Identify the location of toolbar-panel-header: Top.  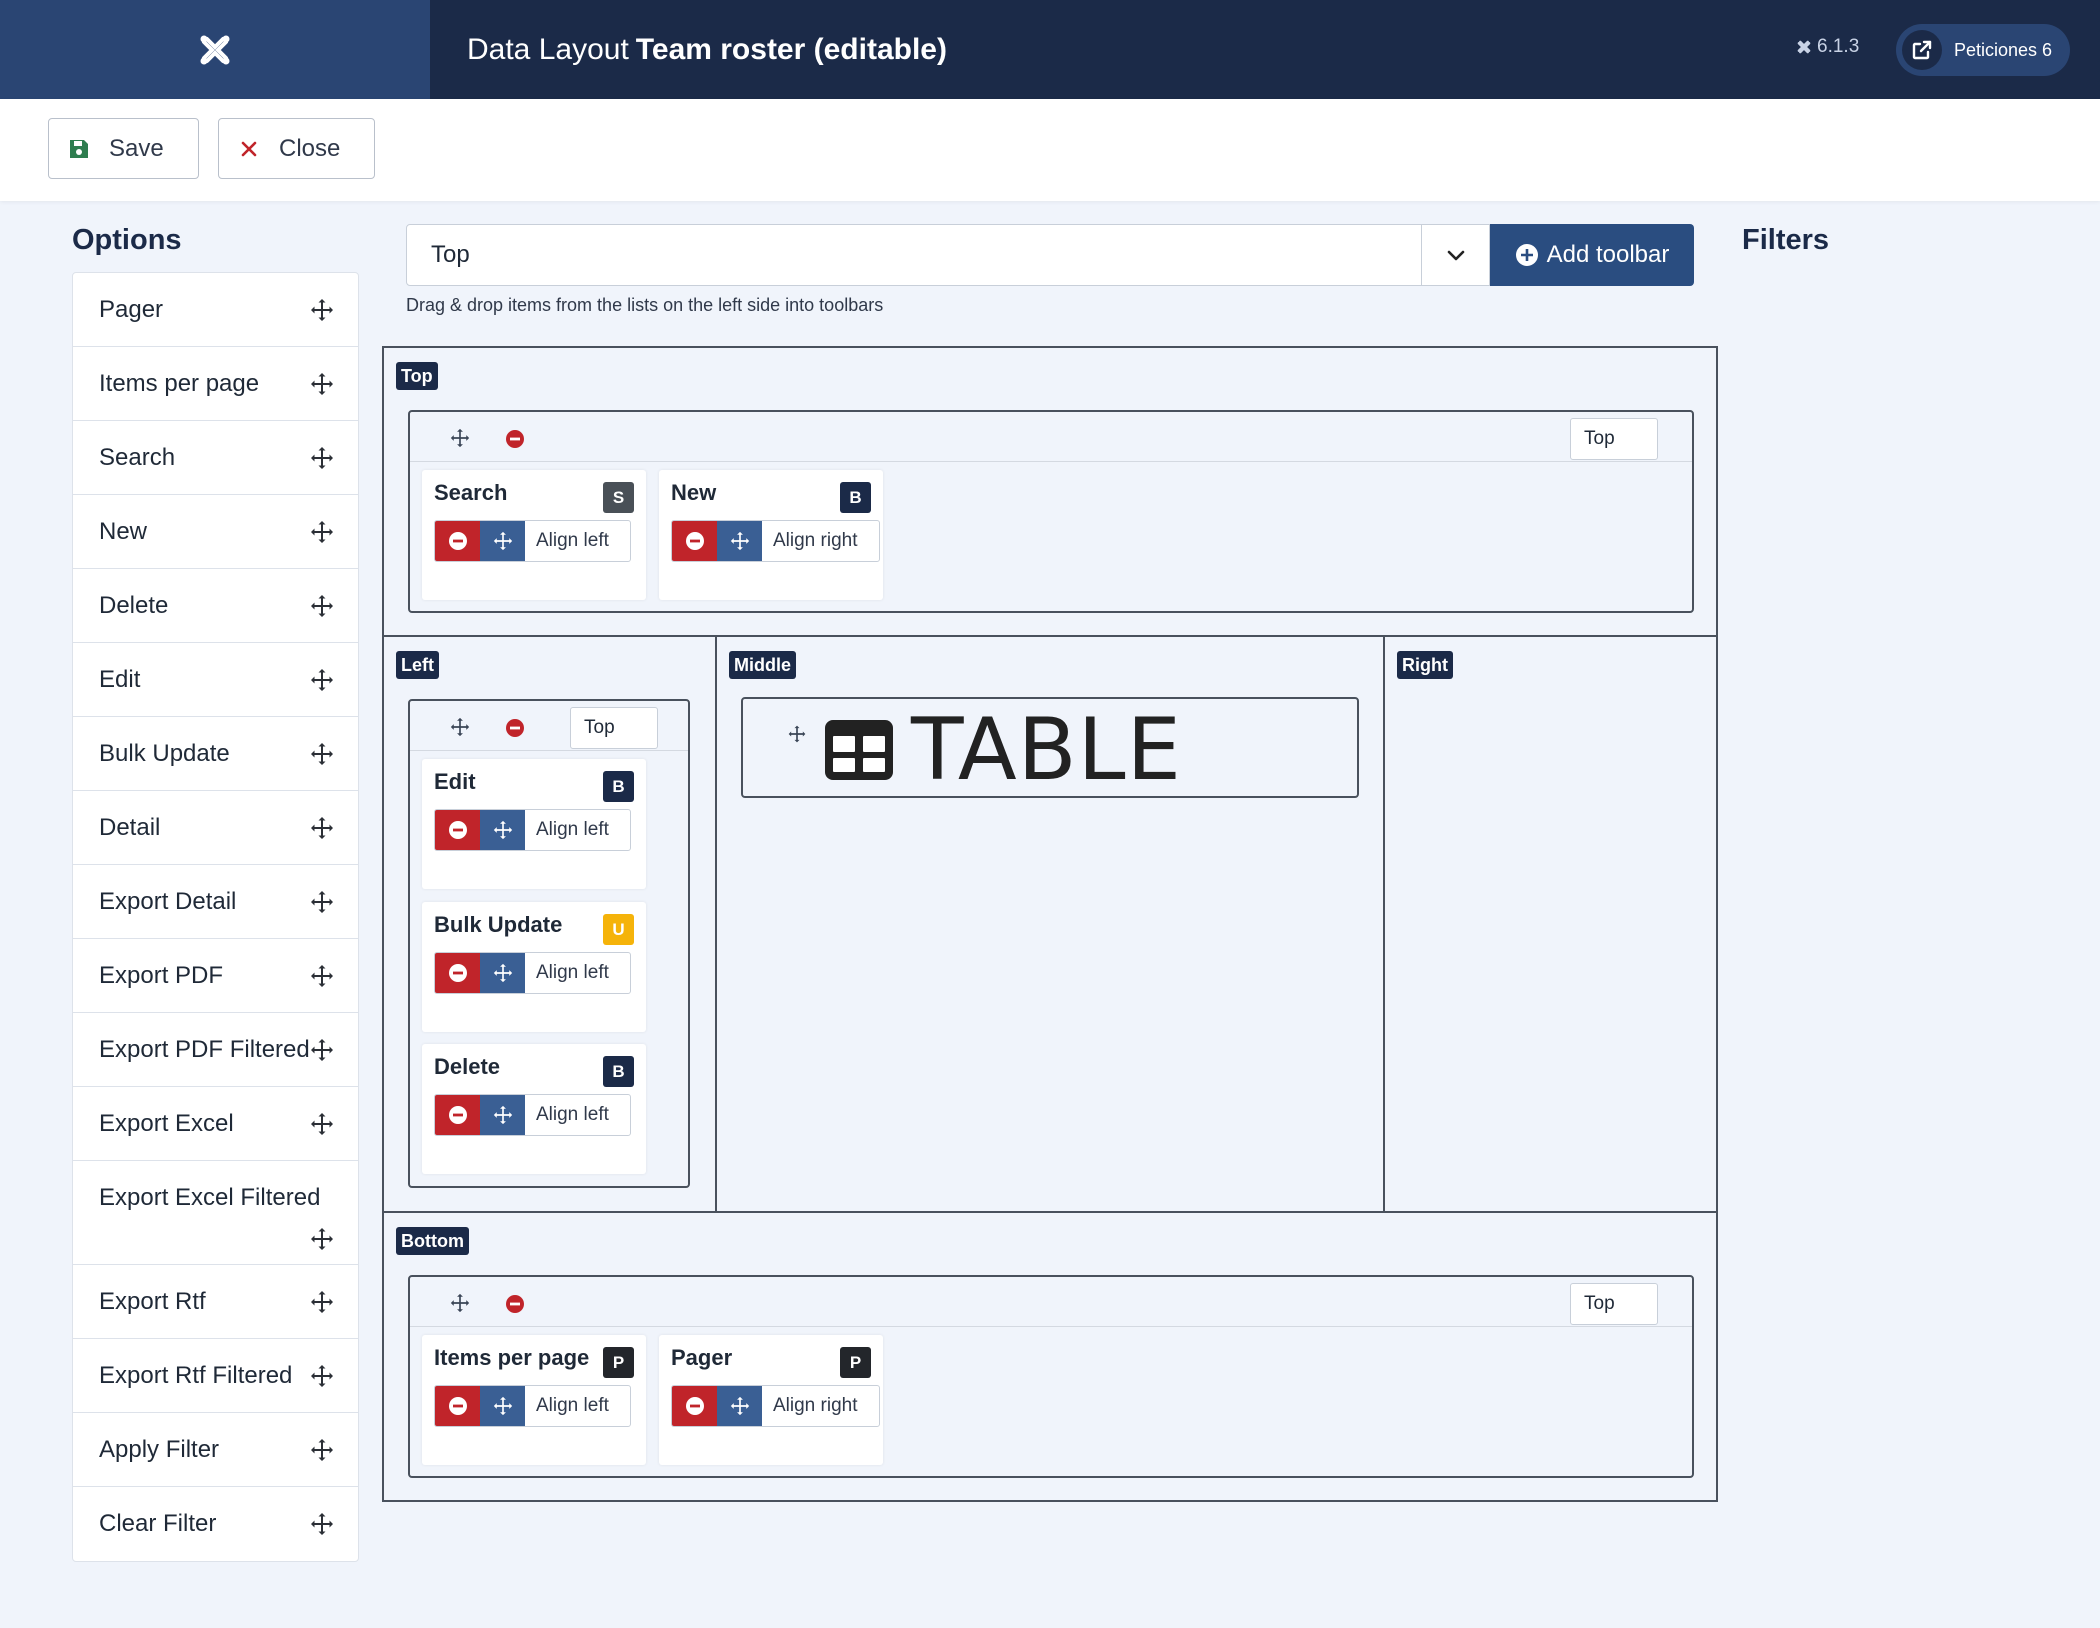
(549, 726).